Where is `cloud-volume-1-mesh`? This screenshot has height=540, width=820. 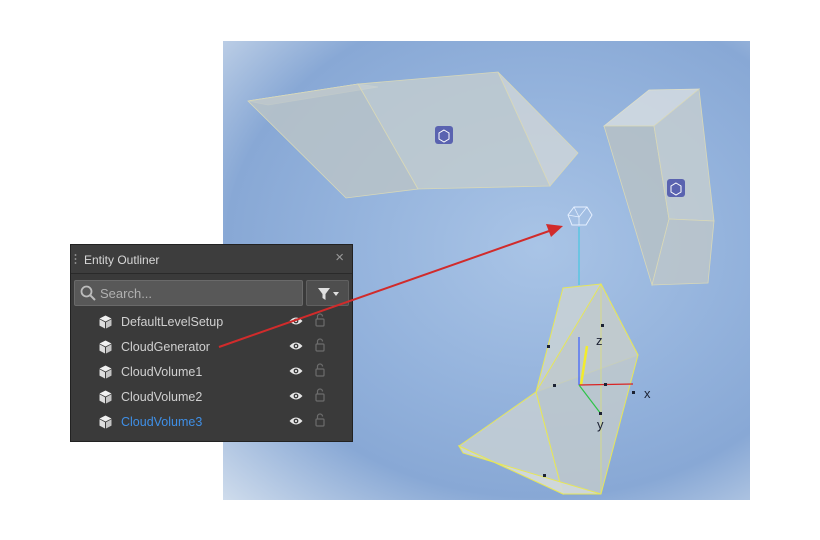 cloud-volume-1-mesh is located at coordinates (413, 135).